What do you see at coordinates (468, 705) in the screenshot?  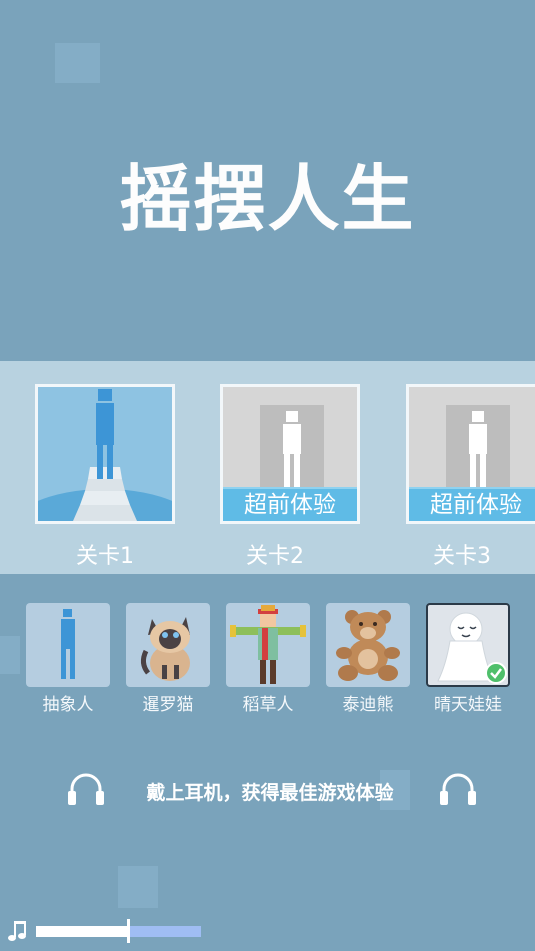 I see `character-label: 晴天娃娃` at bounding box center [468, 705].